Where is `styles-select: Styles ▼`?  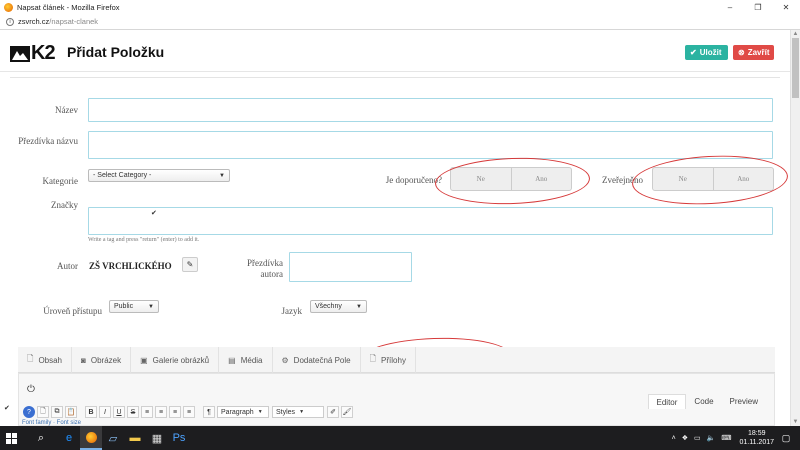 styles-select: Styles ▼ is located at coordinates (298, 412).